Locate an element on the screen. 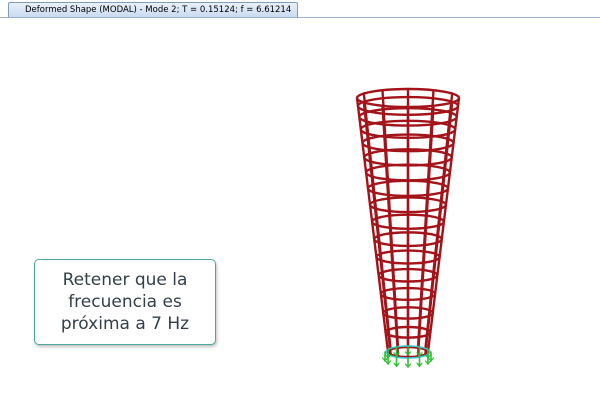 This screenshot has height=408, width=600. tower-frame-icon is located at coordinates (408, 227).